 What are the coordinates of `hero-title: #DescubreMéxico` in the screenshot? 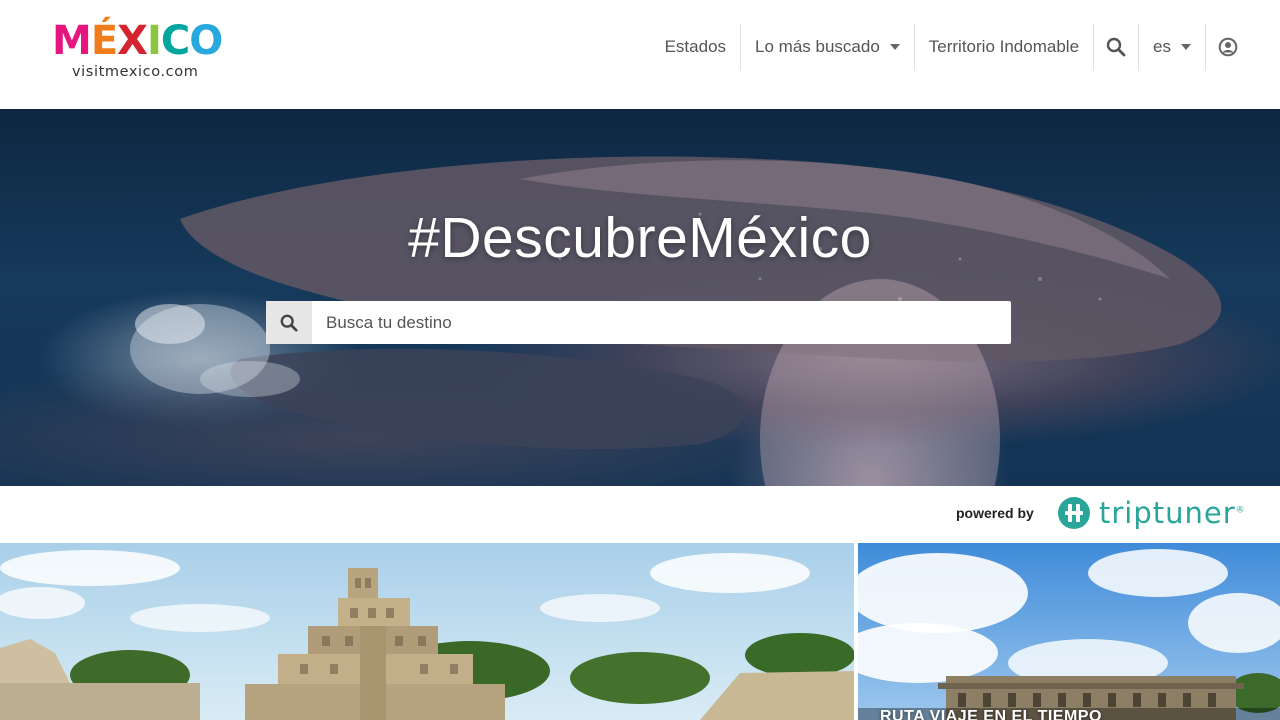 It's located at (640, 238).